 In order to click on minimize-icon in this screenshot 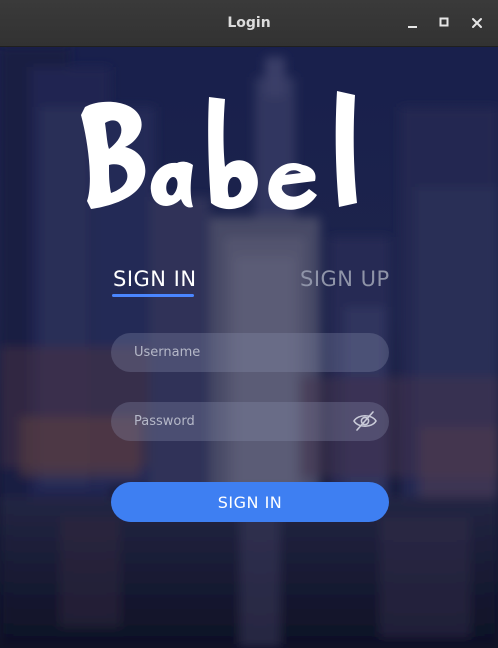, I will do `click(413, 23)`.